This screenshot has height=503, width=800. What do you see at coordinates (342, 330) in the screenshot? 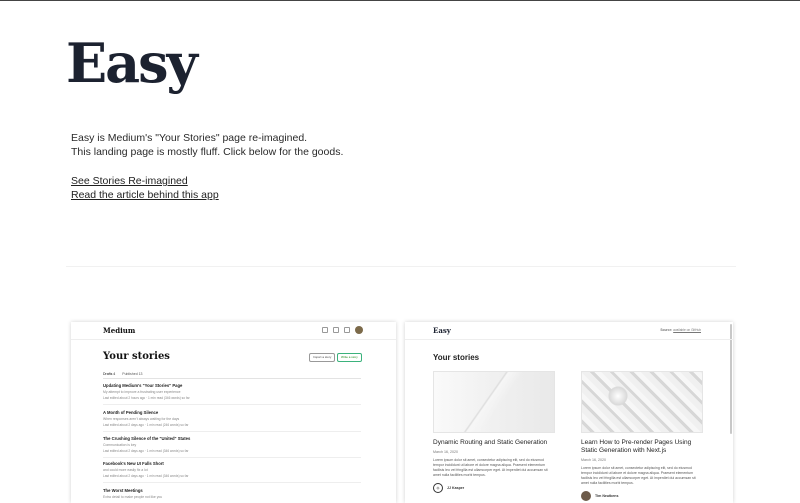
I see `medium-header-icons` at bounding box center [342, 330].